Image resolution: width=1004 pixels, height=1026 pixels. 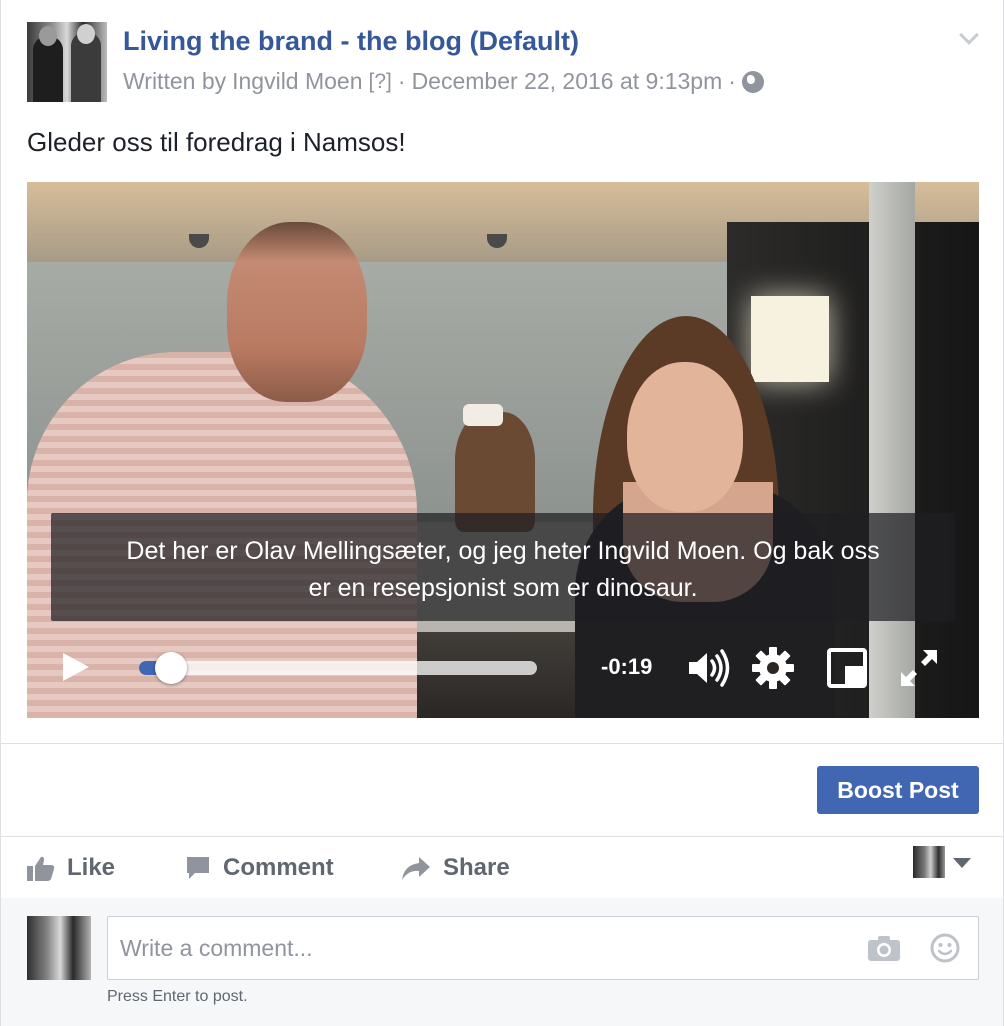 I want to click on time-remaining: -0:19, so click(x=627, y=666).